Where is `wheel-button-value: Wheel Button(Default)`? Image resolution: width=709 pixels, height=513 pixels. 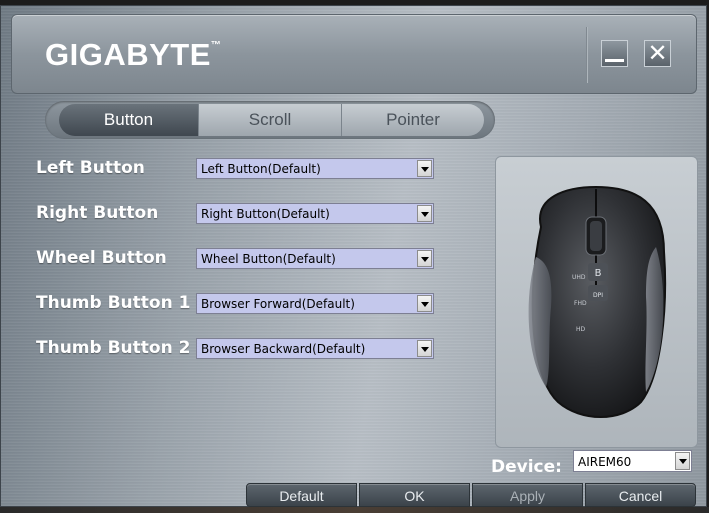
wheel-button-value: Wheel Button(Default) is located at coordinates (268, 259).